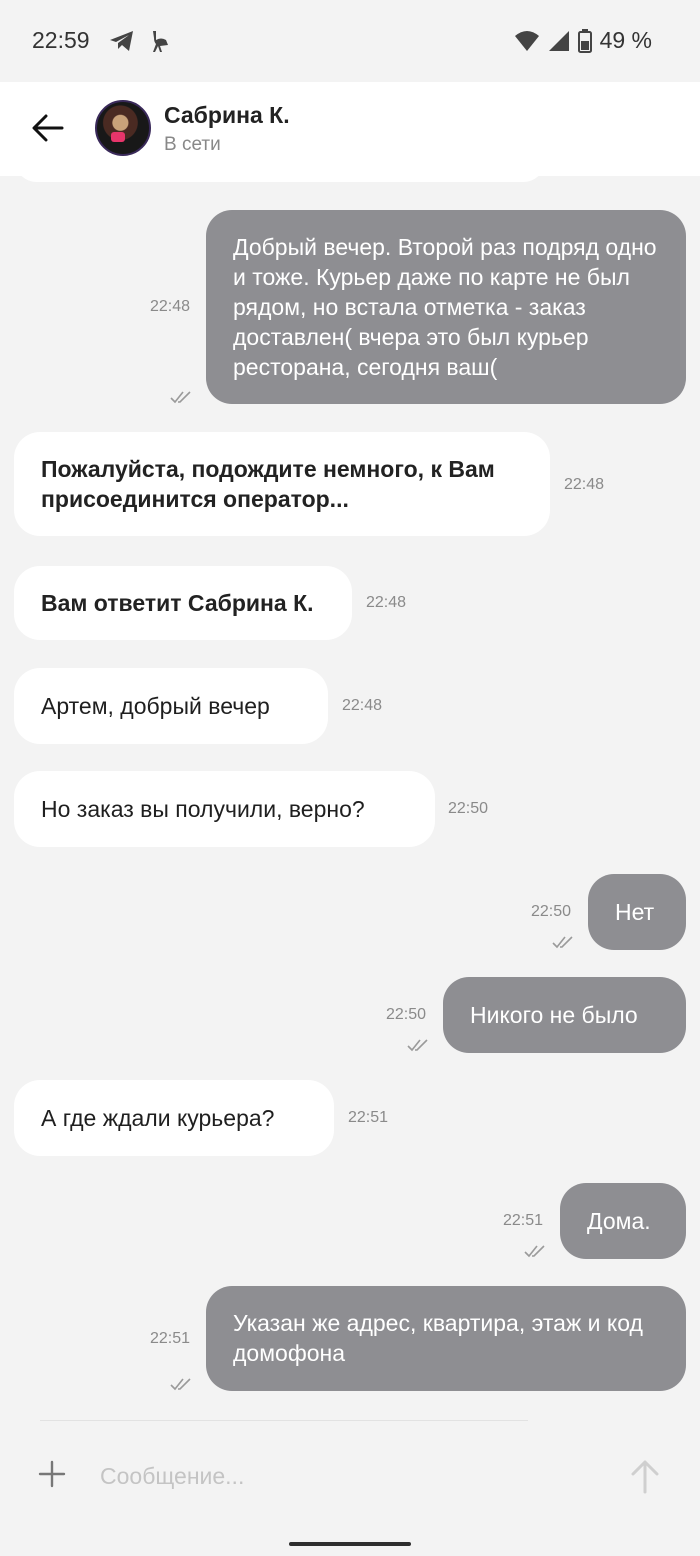  Describe the element at coordinates (558, 40) in the screenshot. I see `signal-icon` at that location.